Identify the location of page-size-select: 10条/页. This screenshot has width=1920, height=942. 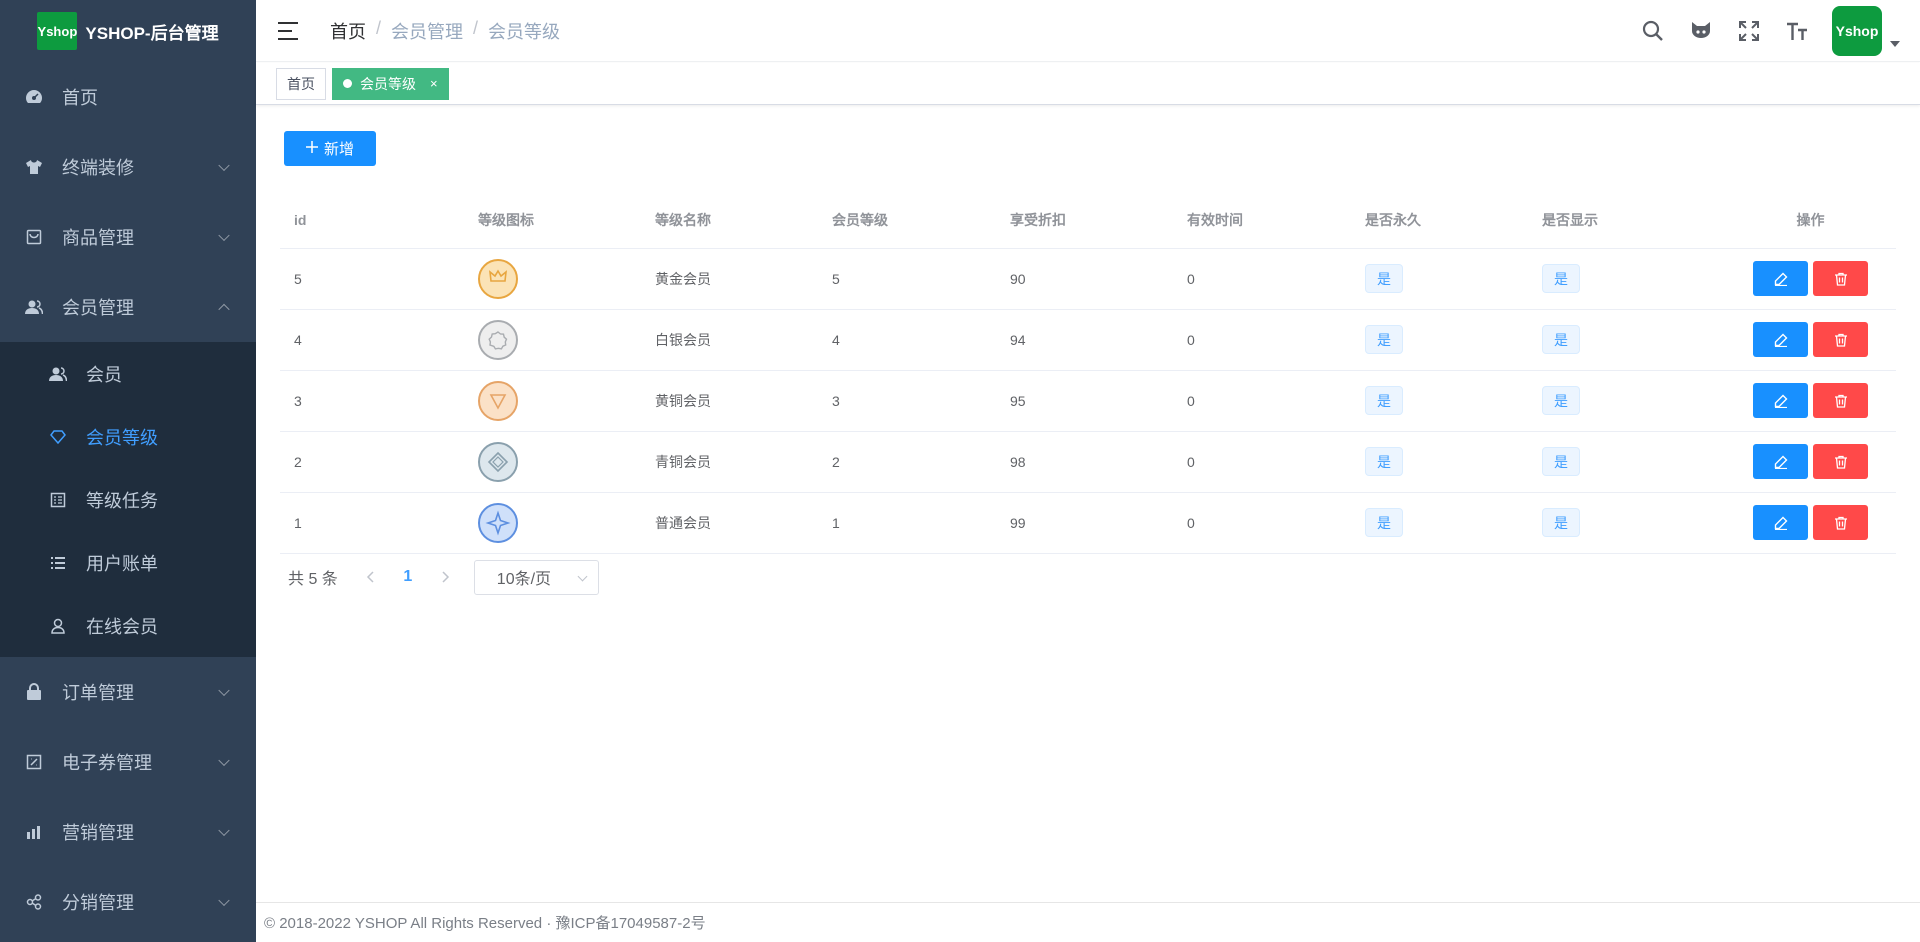
(536, 577).